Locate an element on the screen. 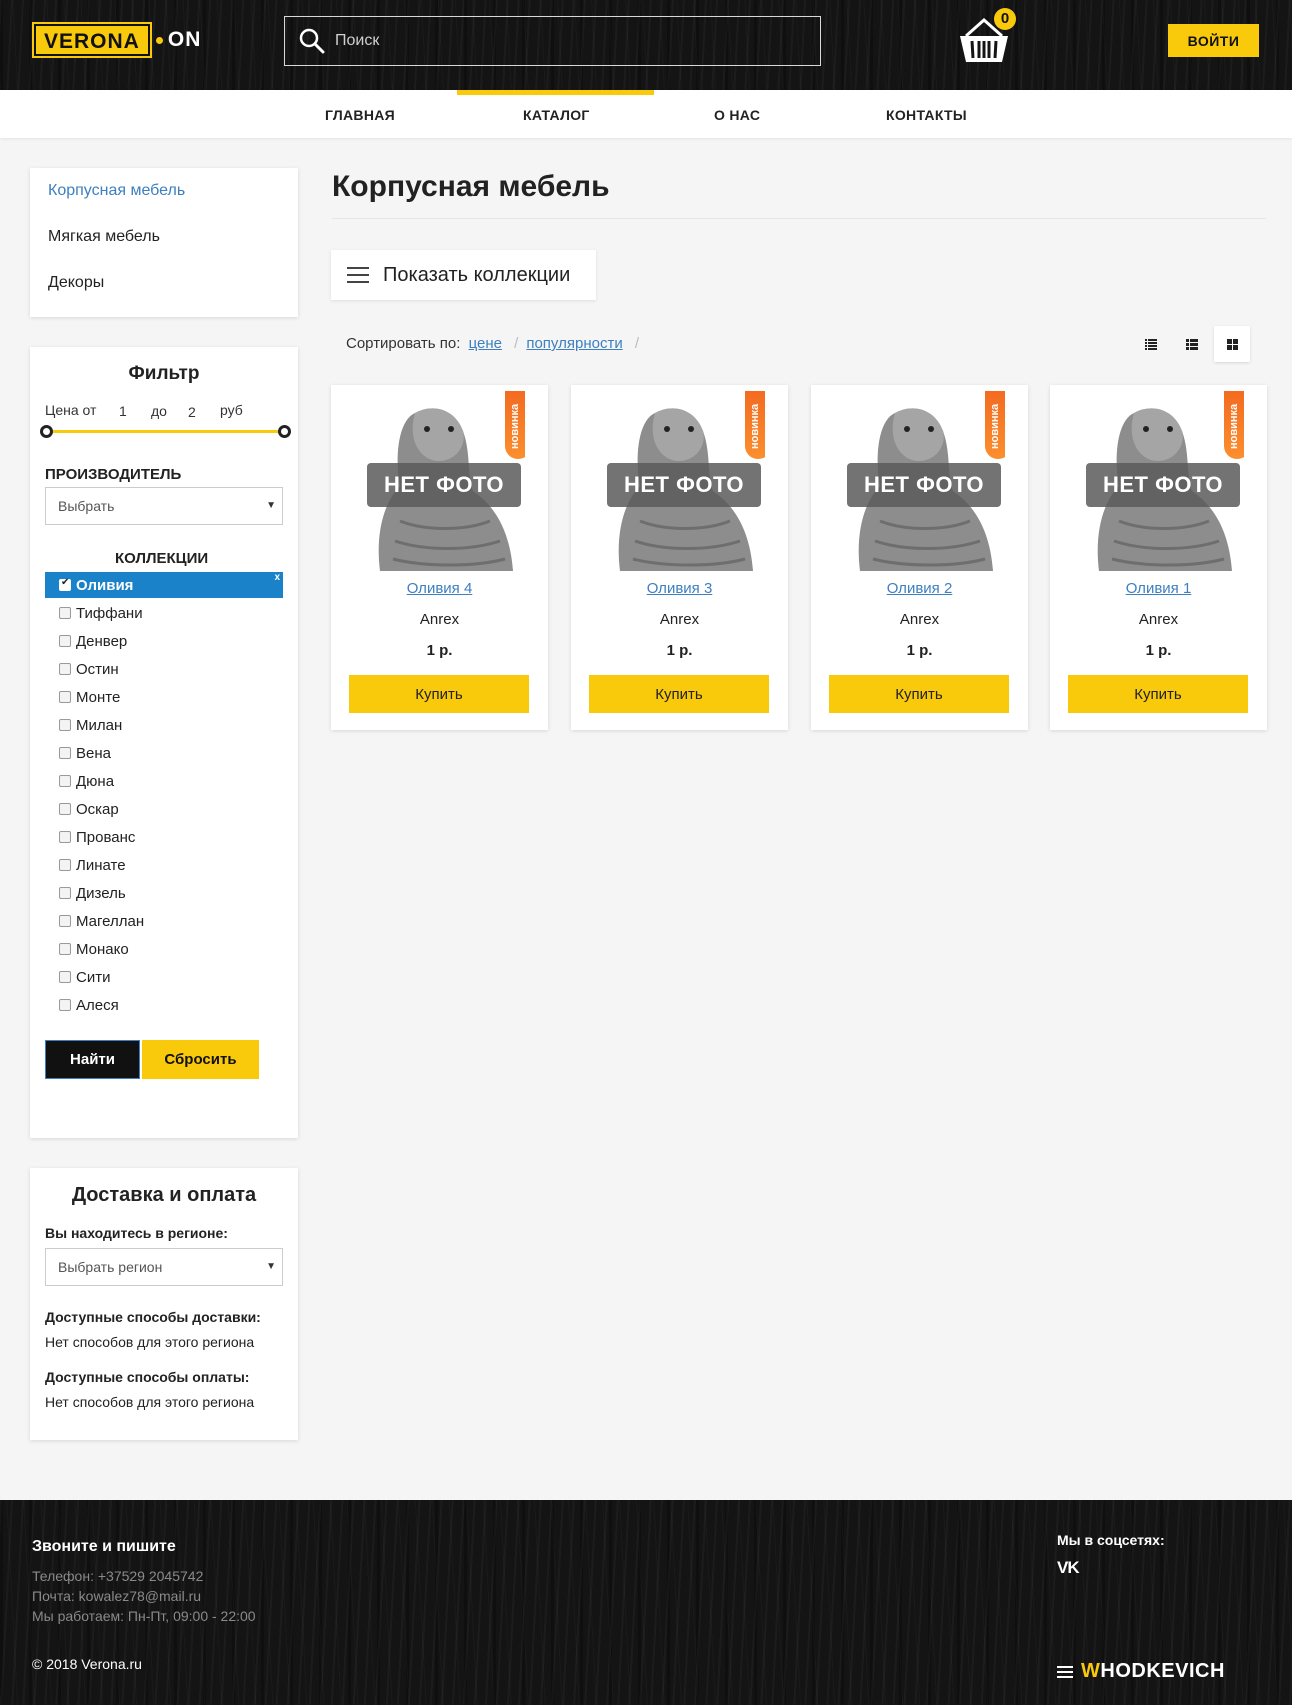 Image resolution: width=1292 pixels, height=1705 pixels. vk-icon: VK is located at coordinates (1068, 1568).